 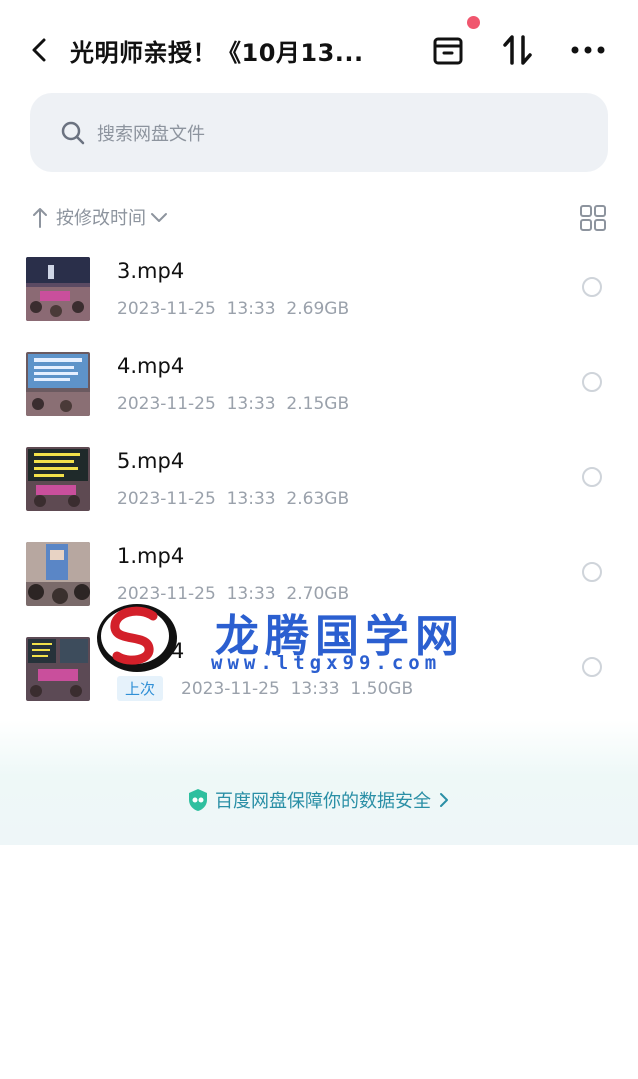 What do you see at coordinates (198, 800) in the screenshot?
I see `shield-icon` at bounding box center [198, 800].